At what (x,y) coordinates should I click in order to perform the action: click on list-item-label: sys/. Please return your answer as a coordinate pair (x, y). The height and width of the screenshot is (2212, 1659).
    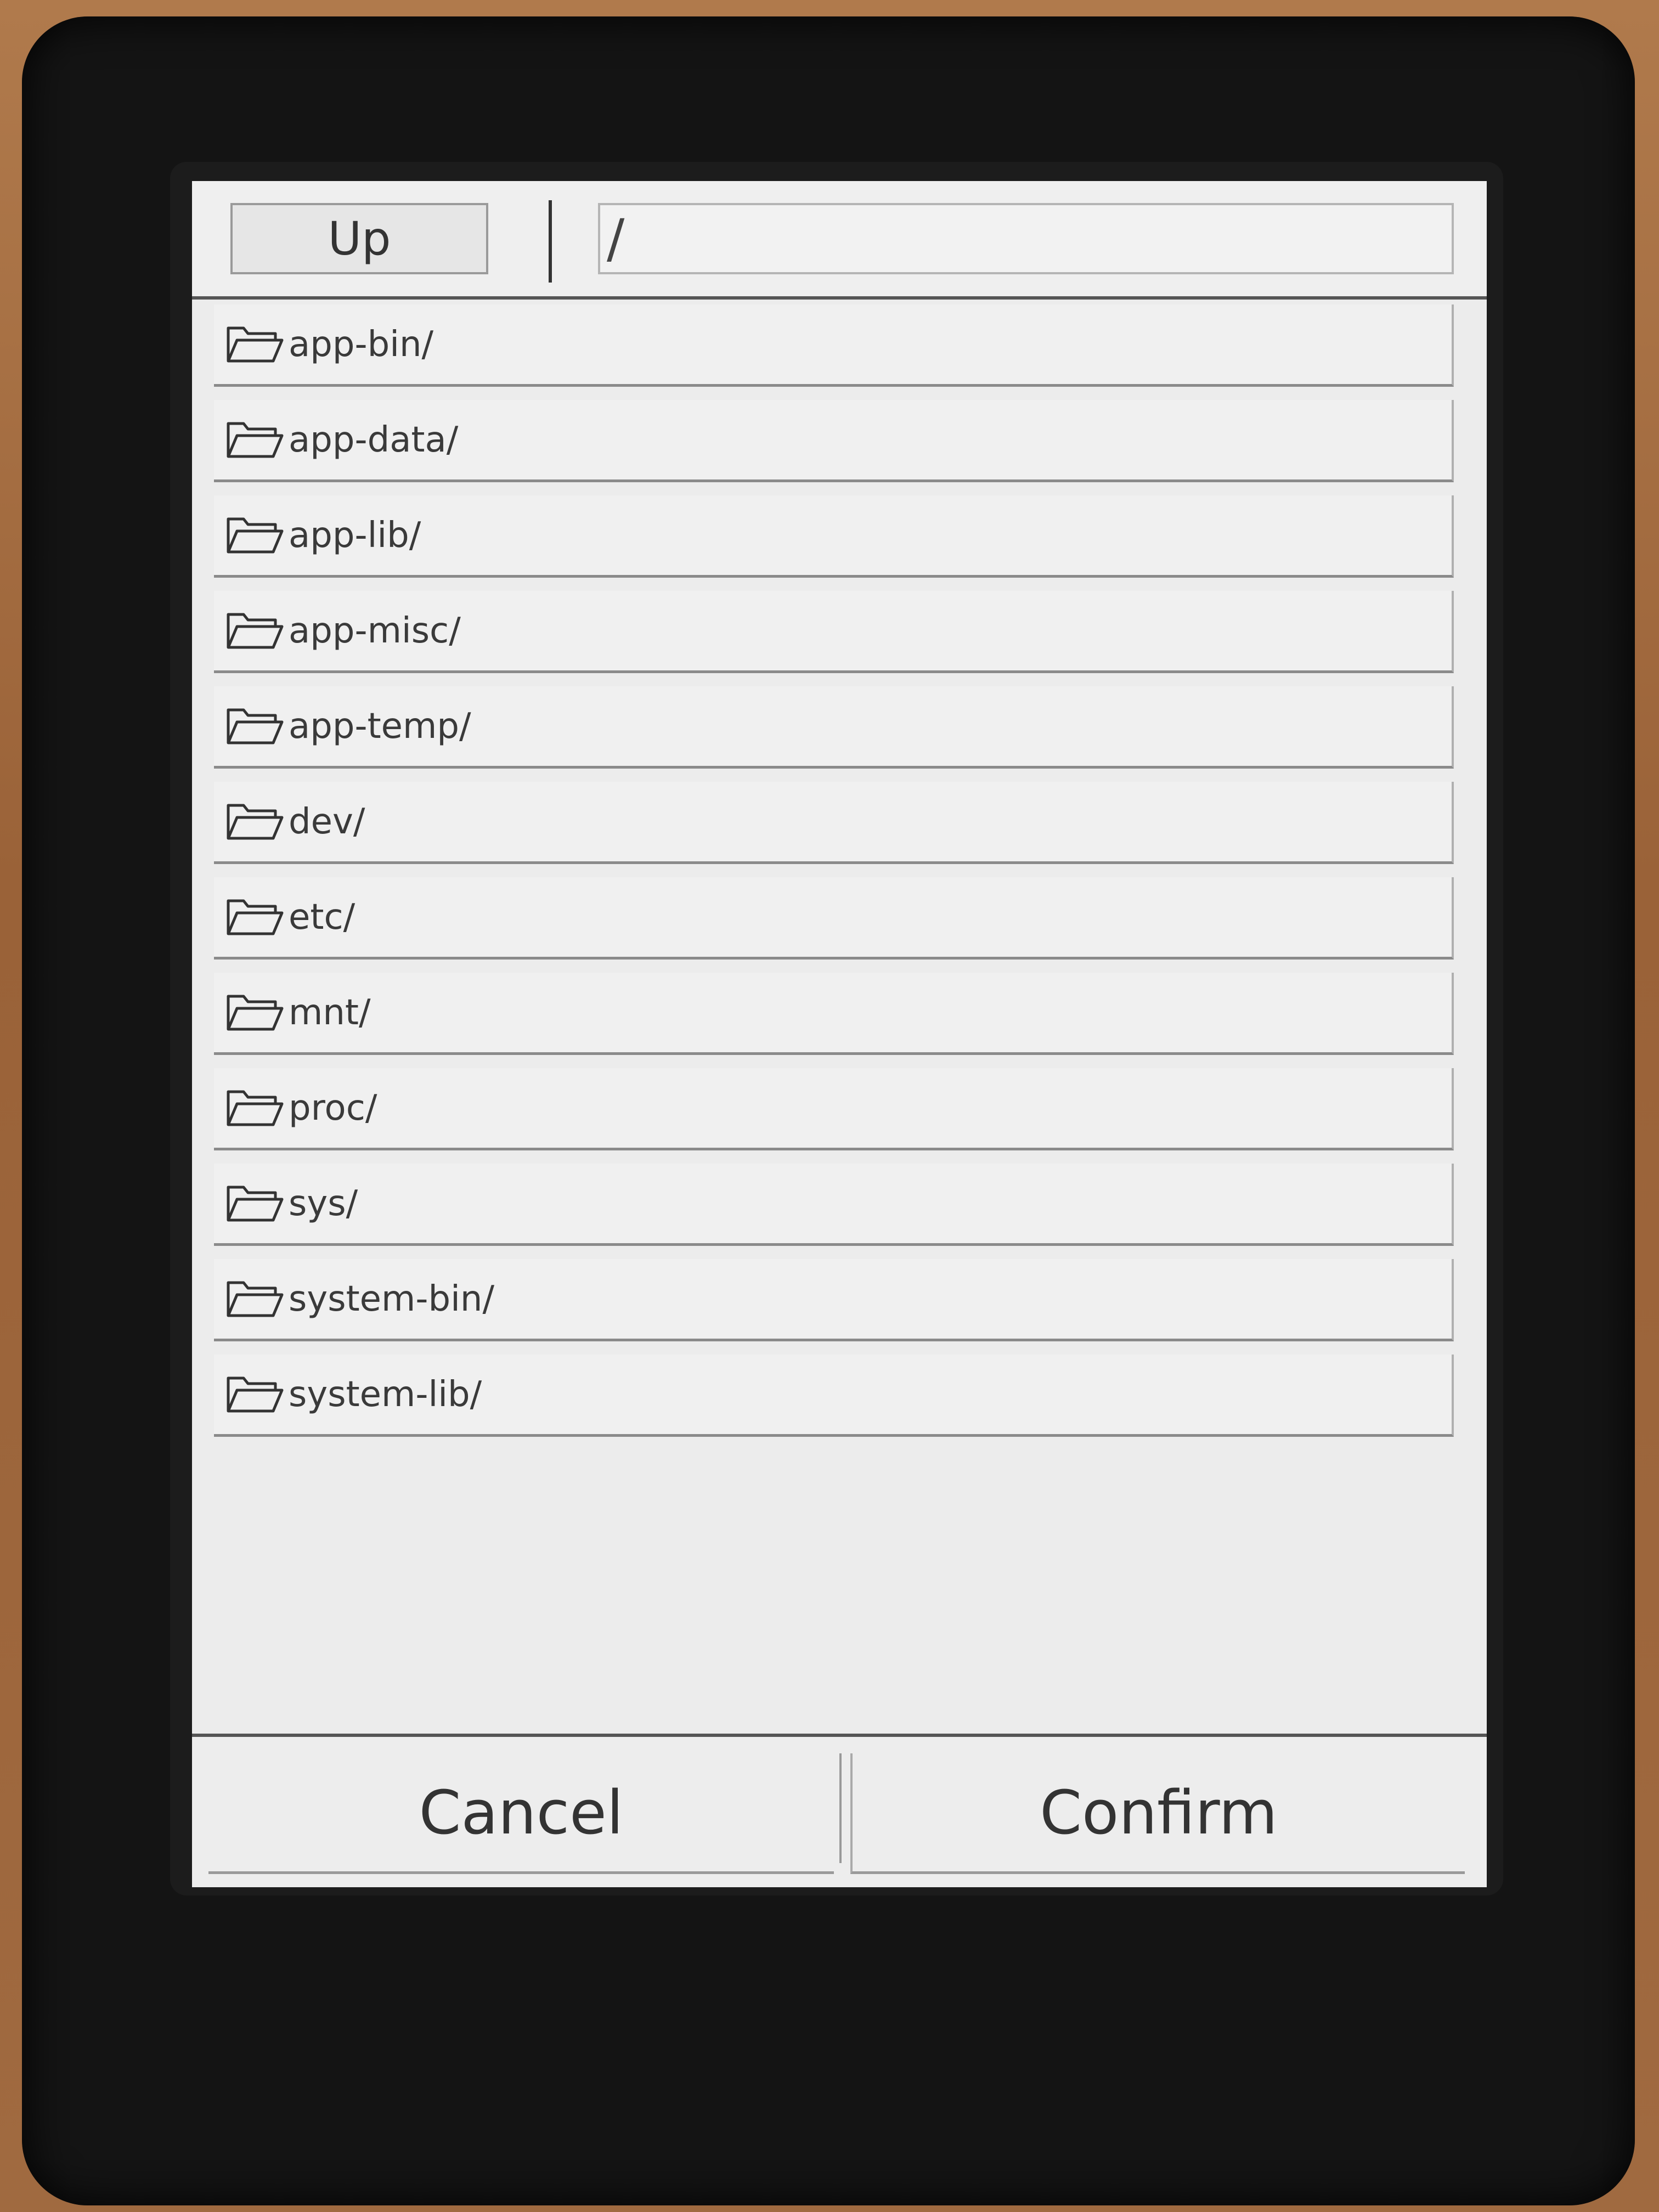
    Looking at the image, I should click on (324, 1204).